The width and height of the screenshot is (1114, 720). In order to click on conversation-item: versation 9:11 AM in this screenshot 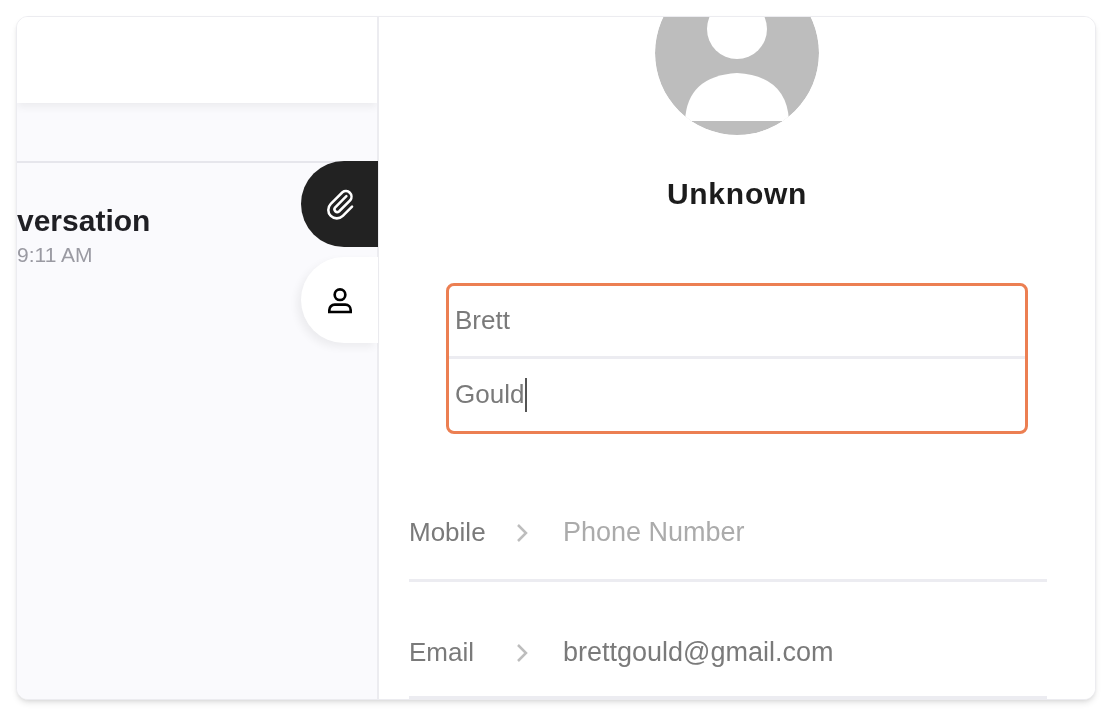, I will do `click(152, 236)`.